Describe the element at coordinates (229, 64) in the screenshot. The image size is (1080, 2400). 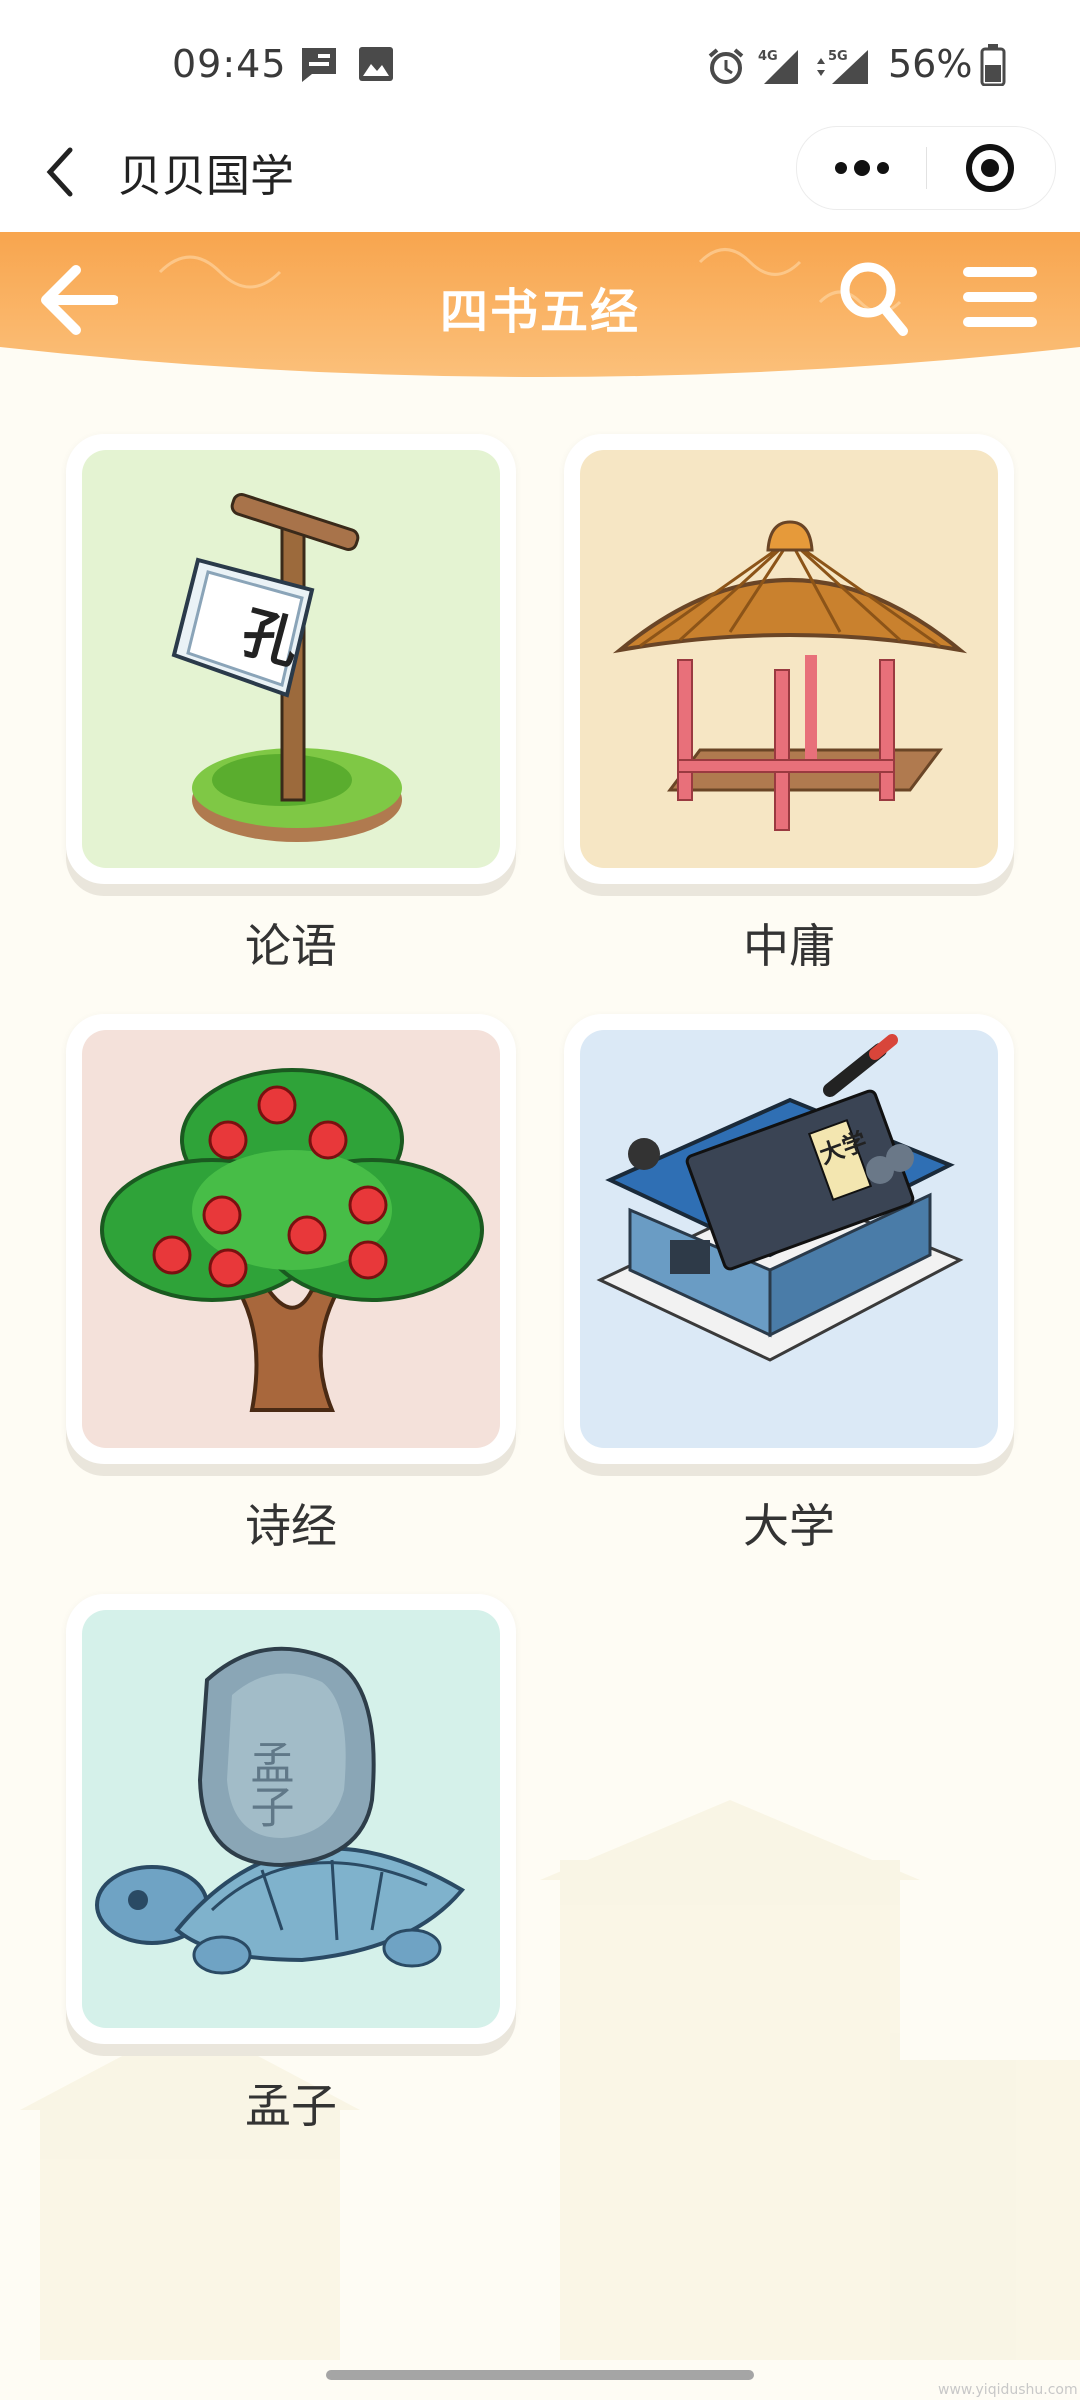
I see `status-time: 09:45` at that location.